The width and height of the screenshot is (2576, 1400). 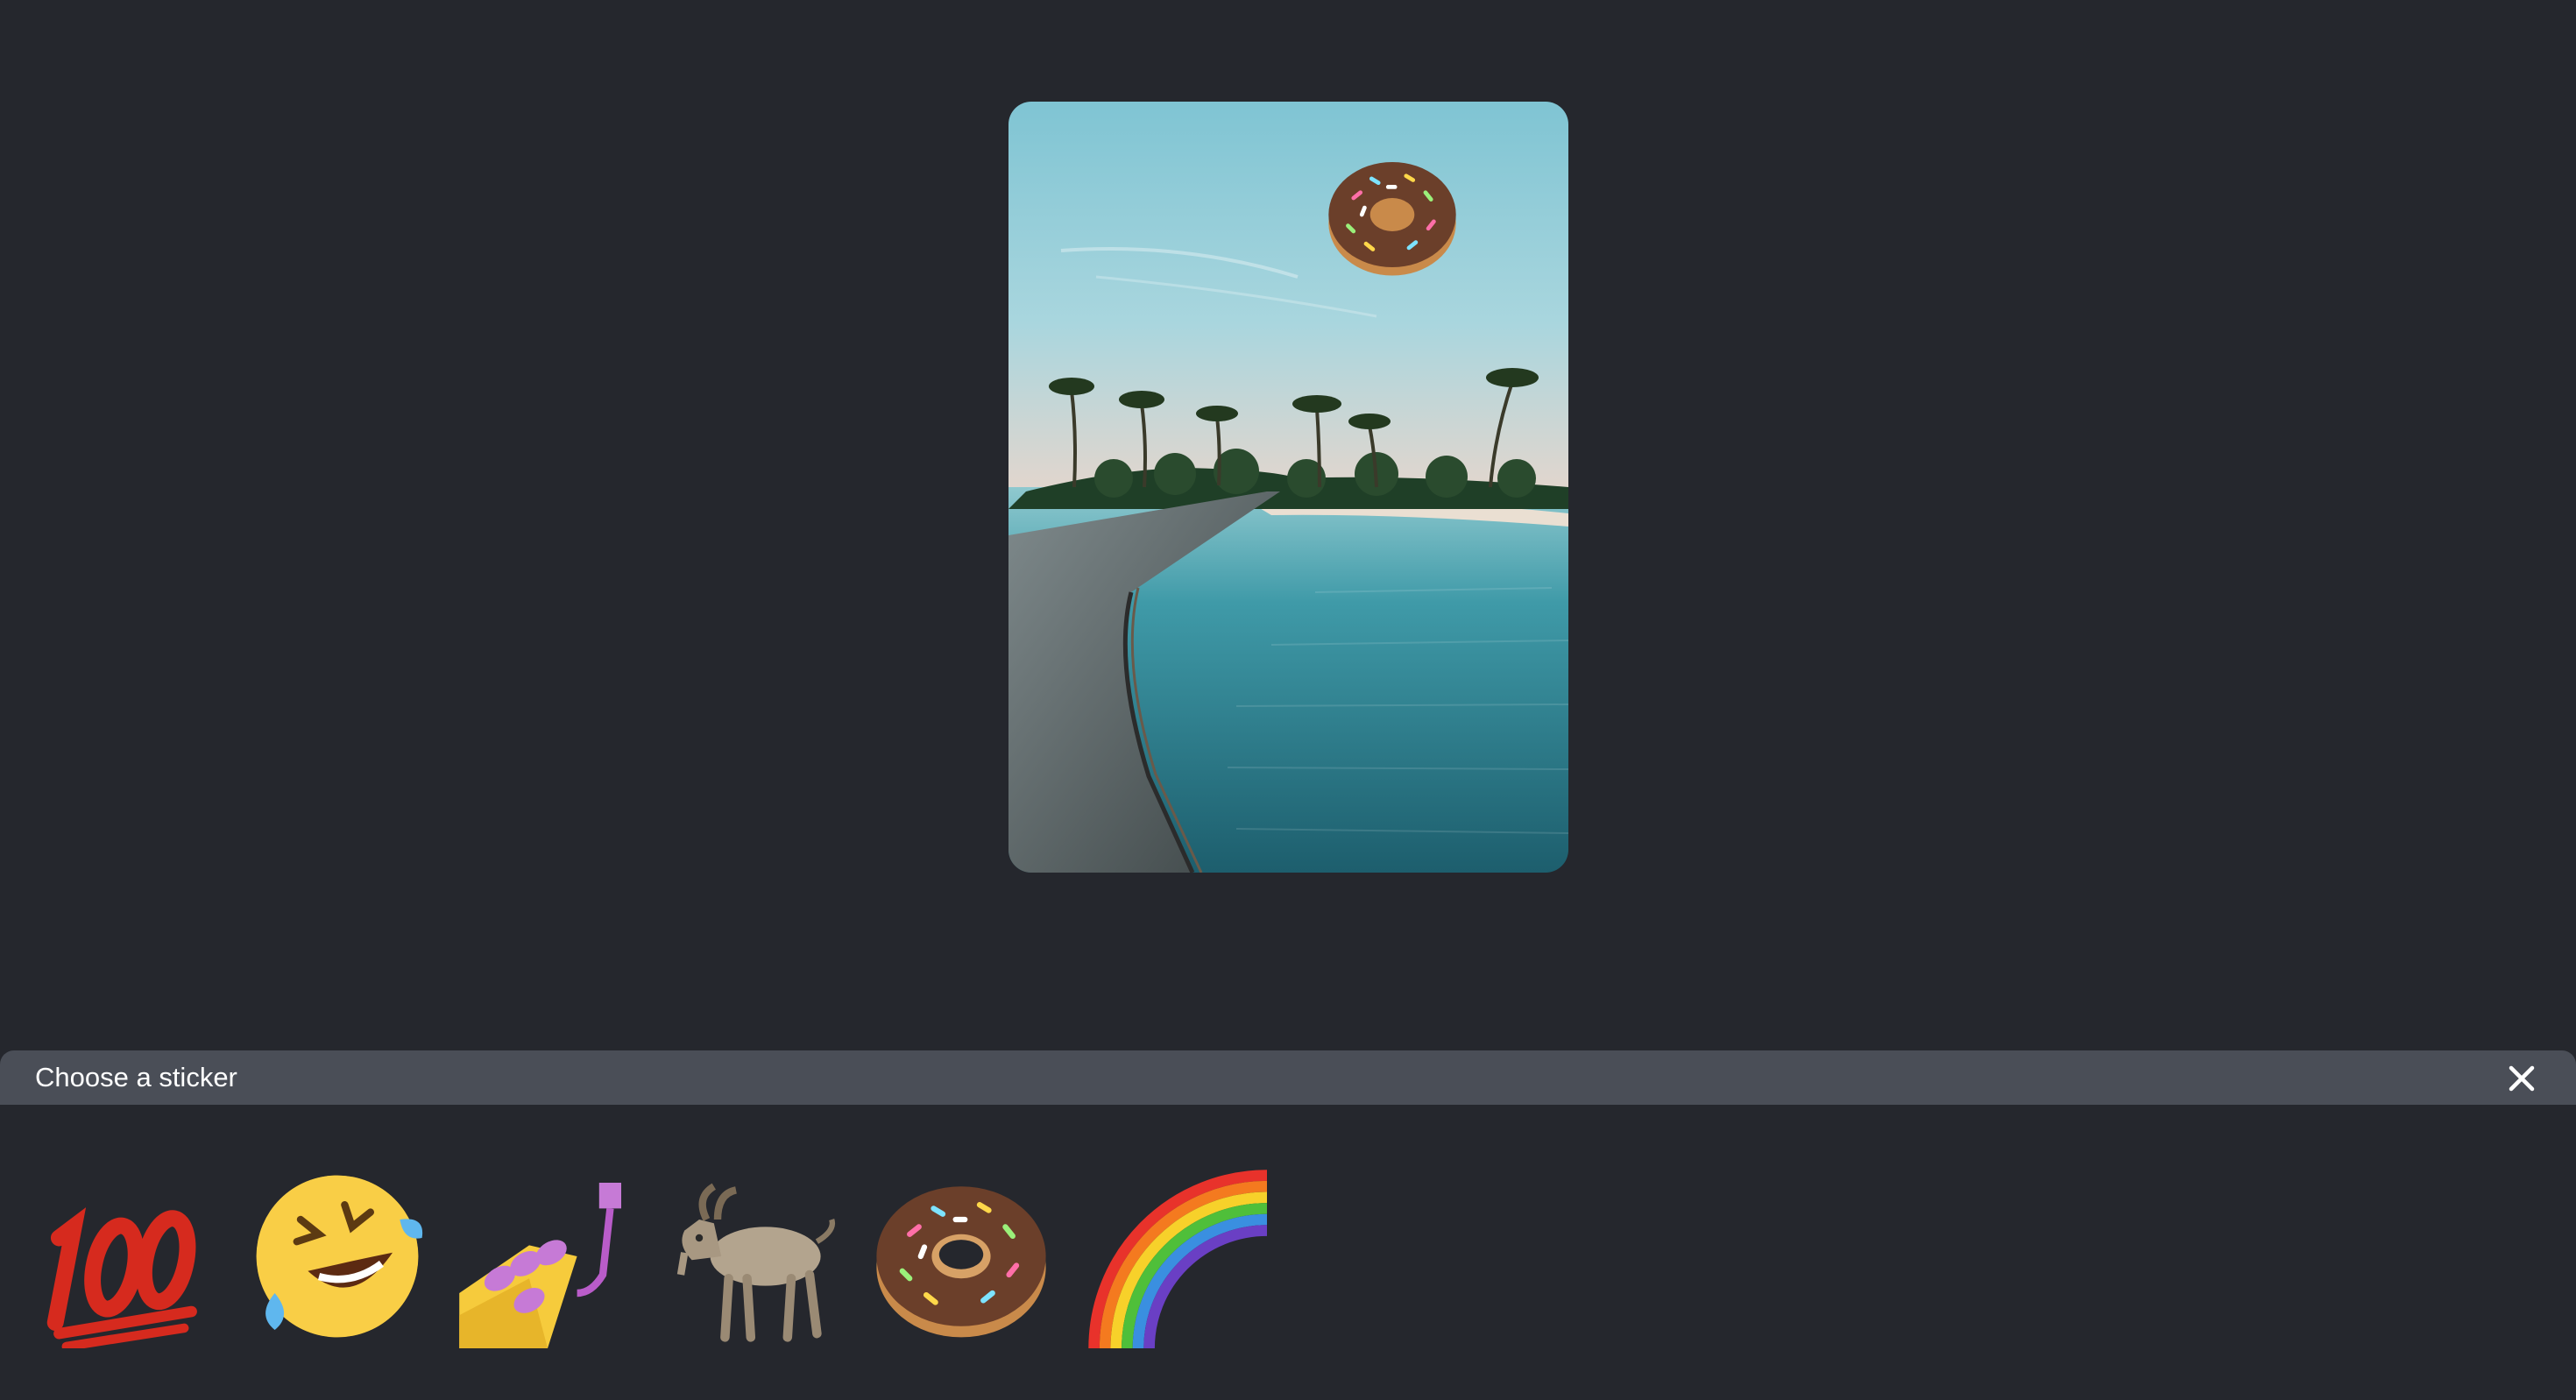 I want to click on sticker-panel-title: Choose a sticker, so click(x=136, y=1077).